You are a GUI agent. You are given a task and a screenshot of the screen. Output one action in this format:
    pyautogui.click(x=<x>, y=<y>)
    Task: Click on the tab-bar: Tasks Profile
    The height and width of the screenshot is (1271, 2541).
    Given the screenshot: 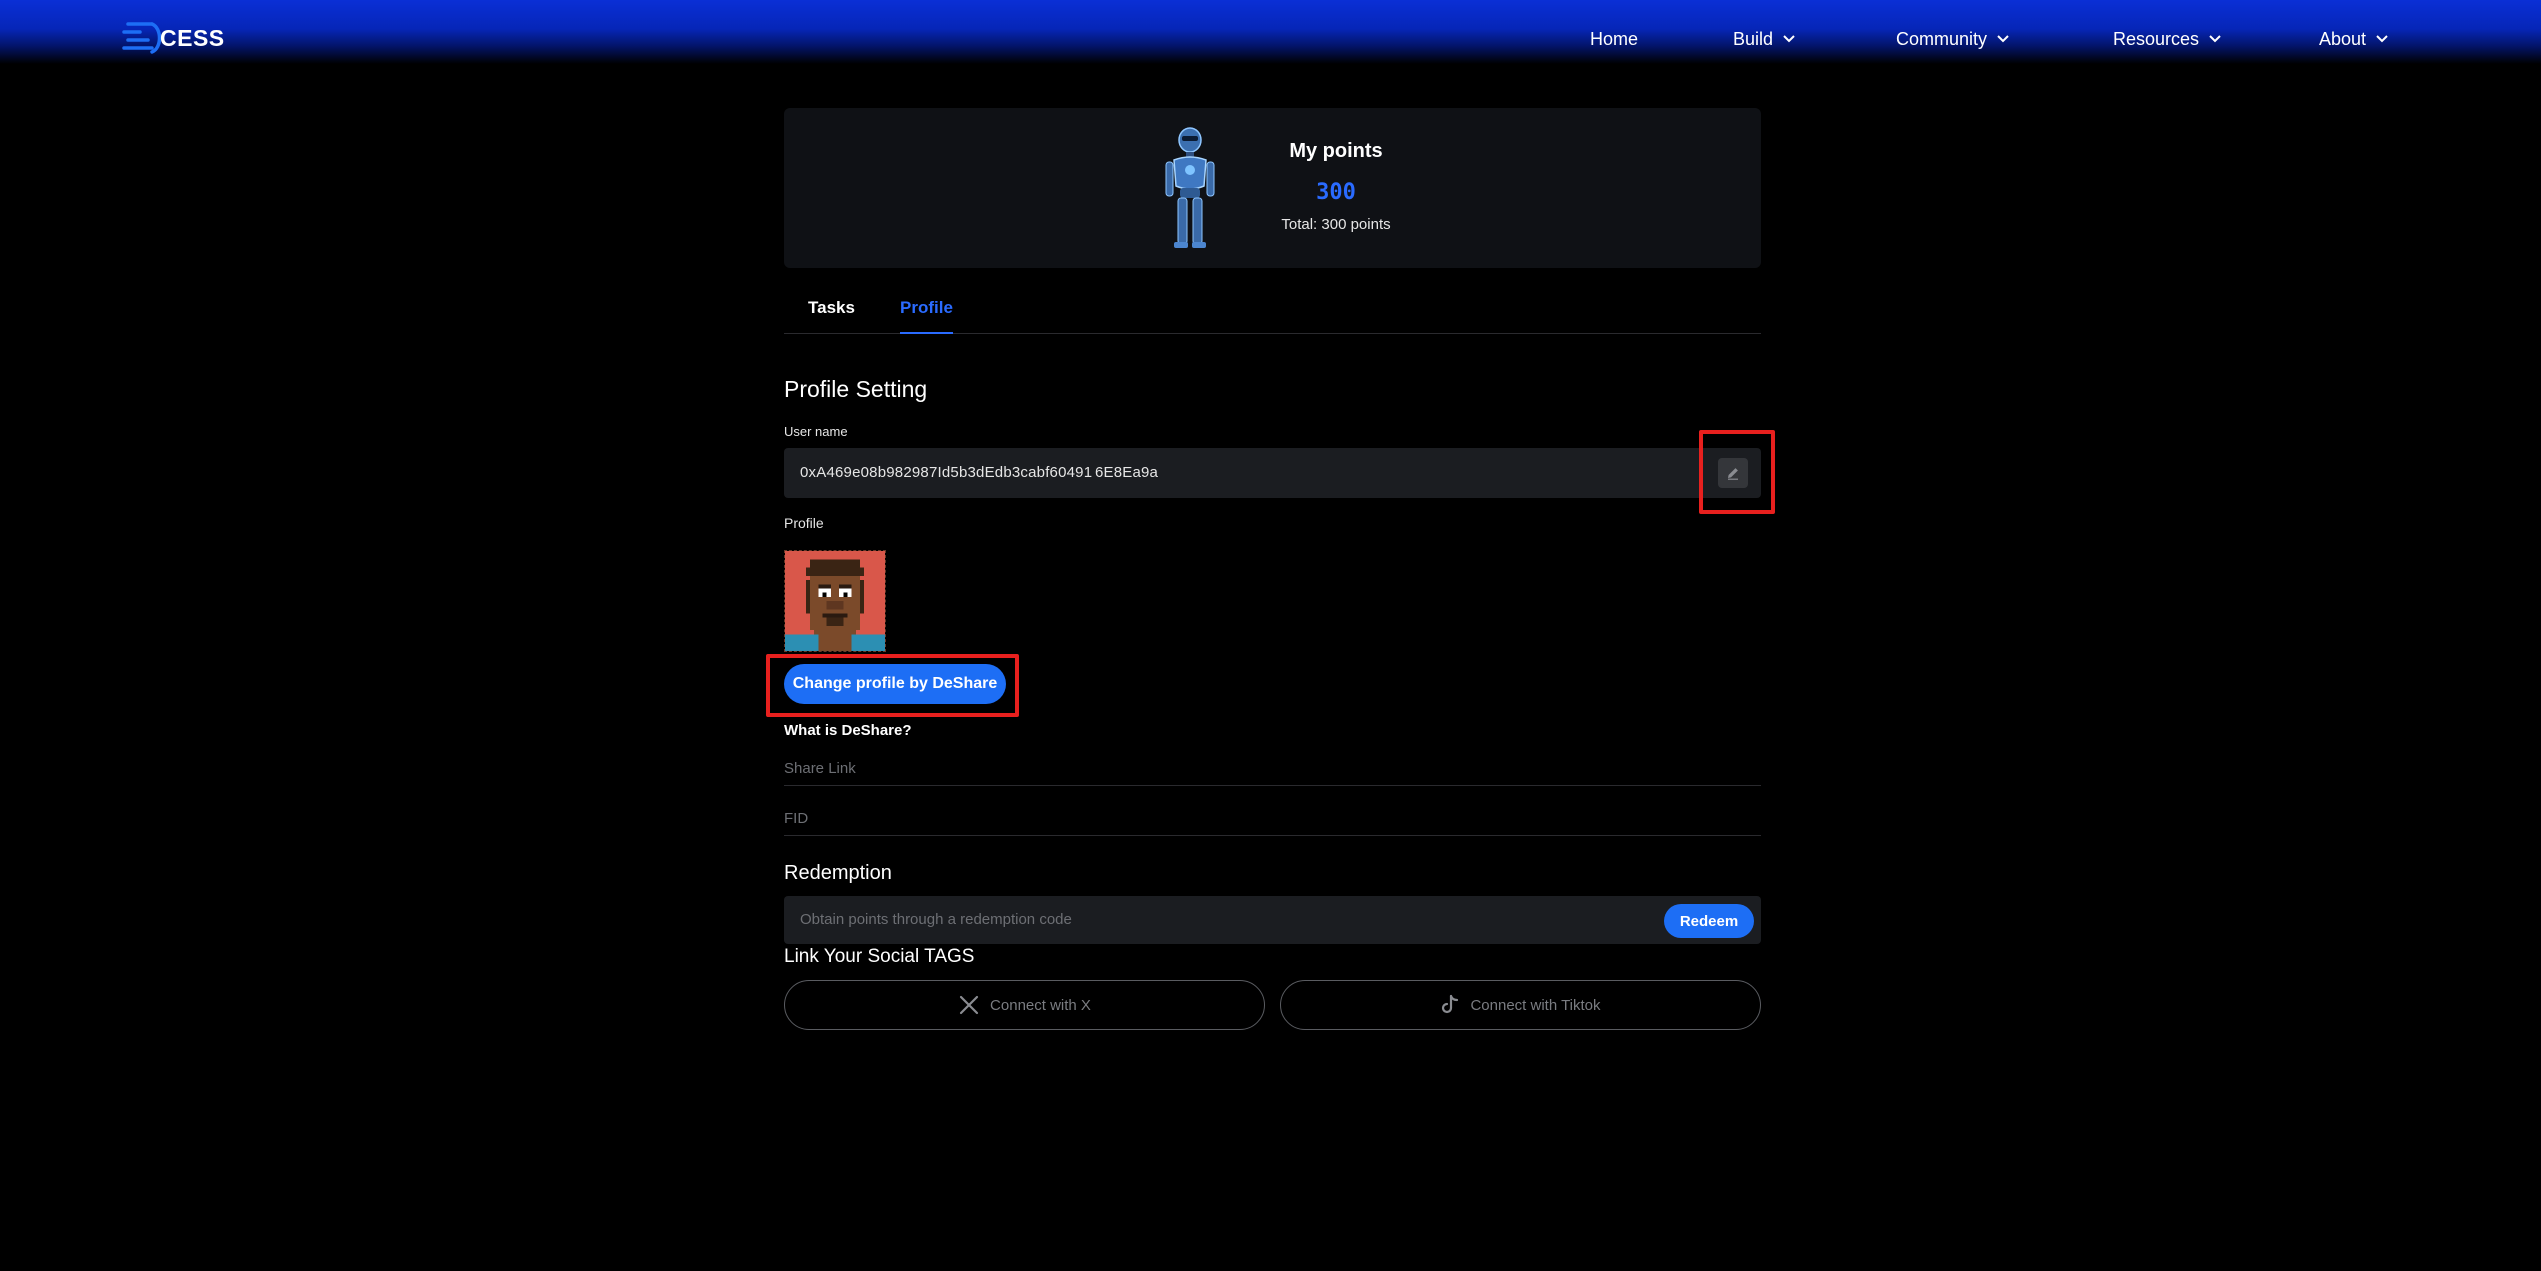 What is the action you would take?
    pyautogui.click(x=1272, y=315)
    